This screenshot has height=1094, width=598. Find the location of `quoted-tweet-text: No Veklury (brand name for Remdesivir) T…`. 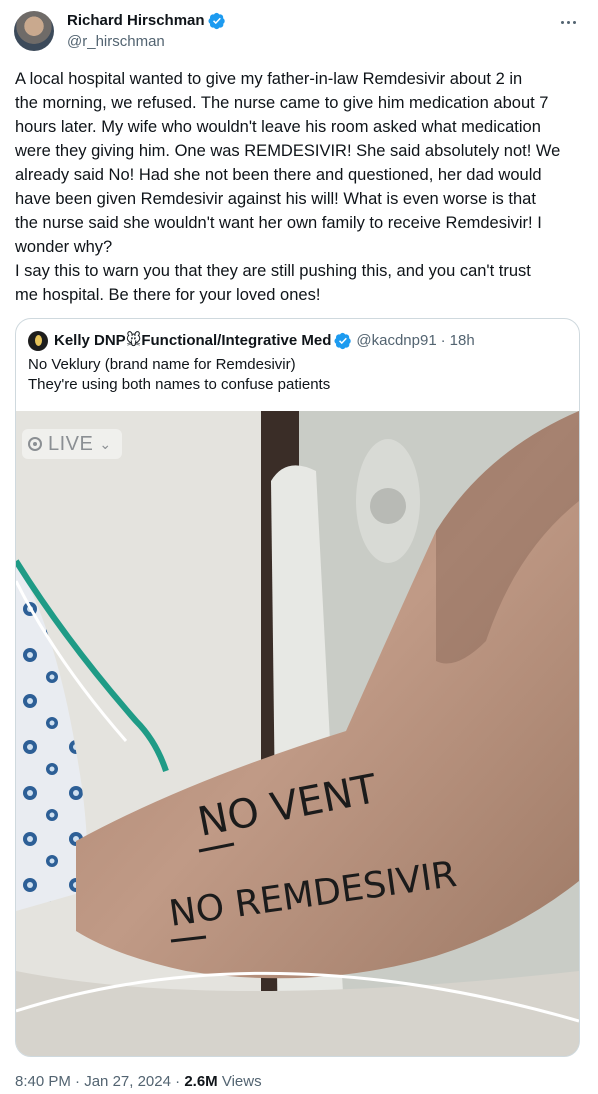

quoted-tweet-text: No Veklury (brand name for Remdesivir) T… is located at coordinates (179, 374).